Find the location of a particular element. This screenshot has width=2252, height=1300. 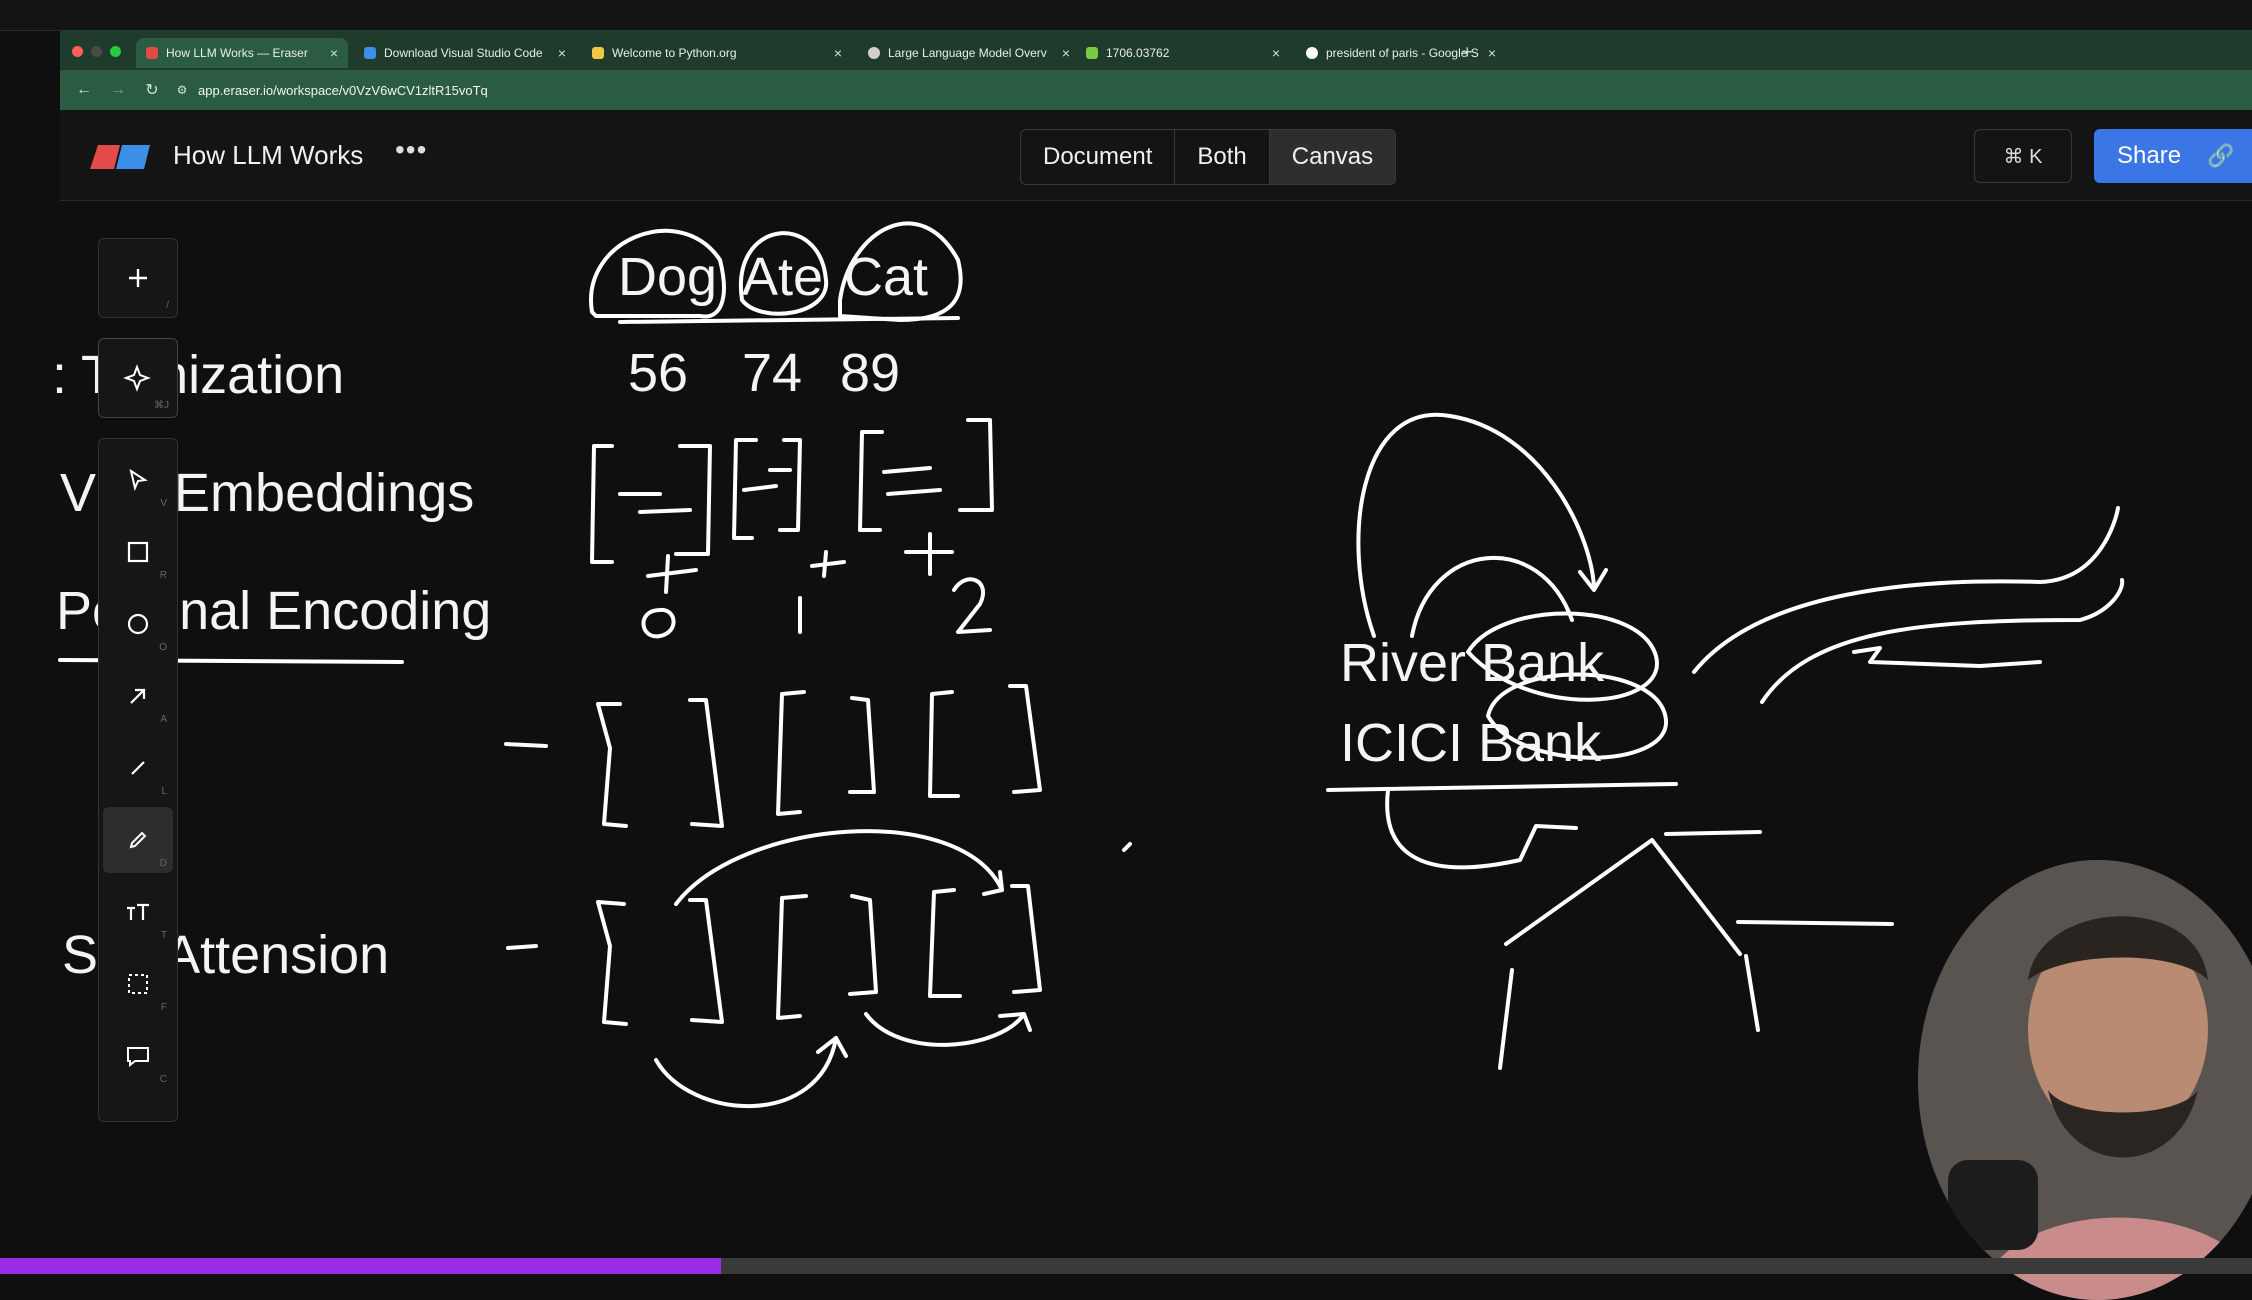

reload-icon: ↻ is located at coordinates (152, 90).